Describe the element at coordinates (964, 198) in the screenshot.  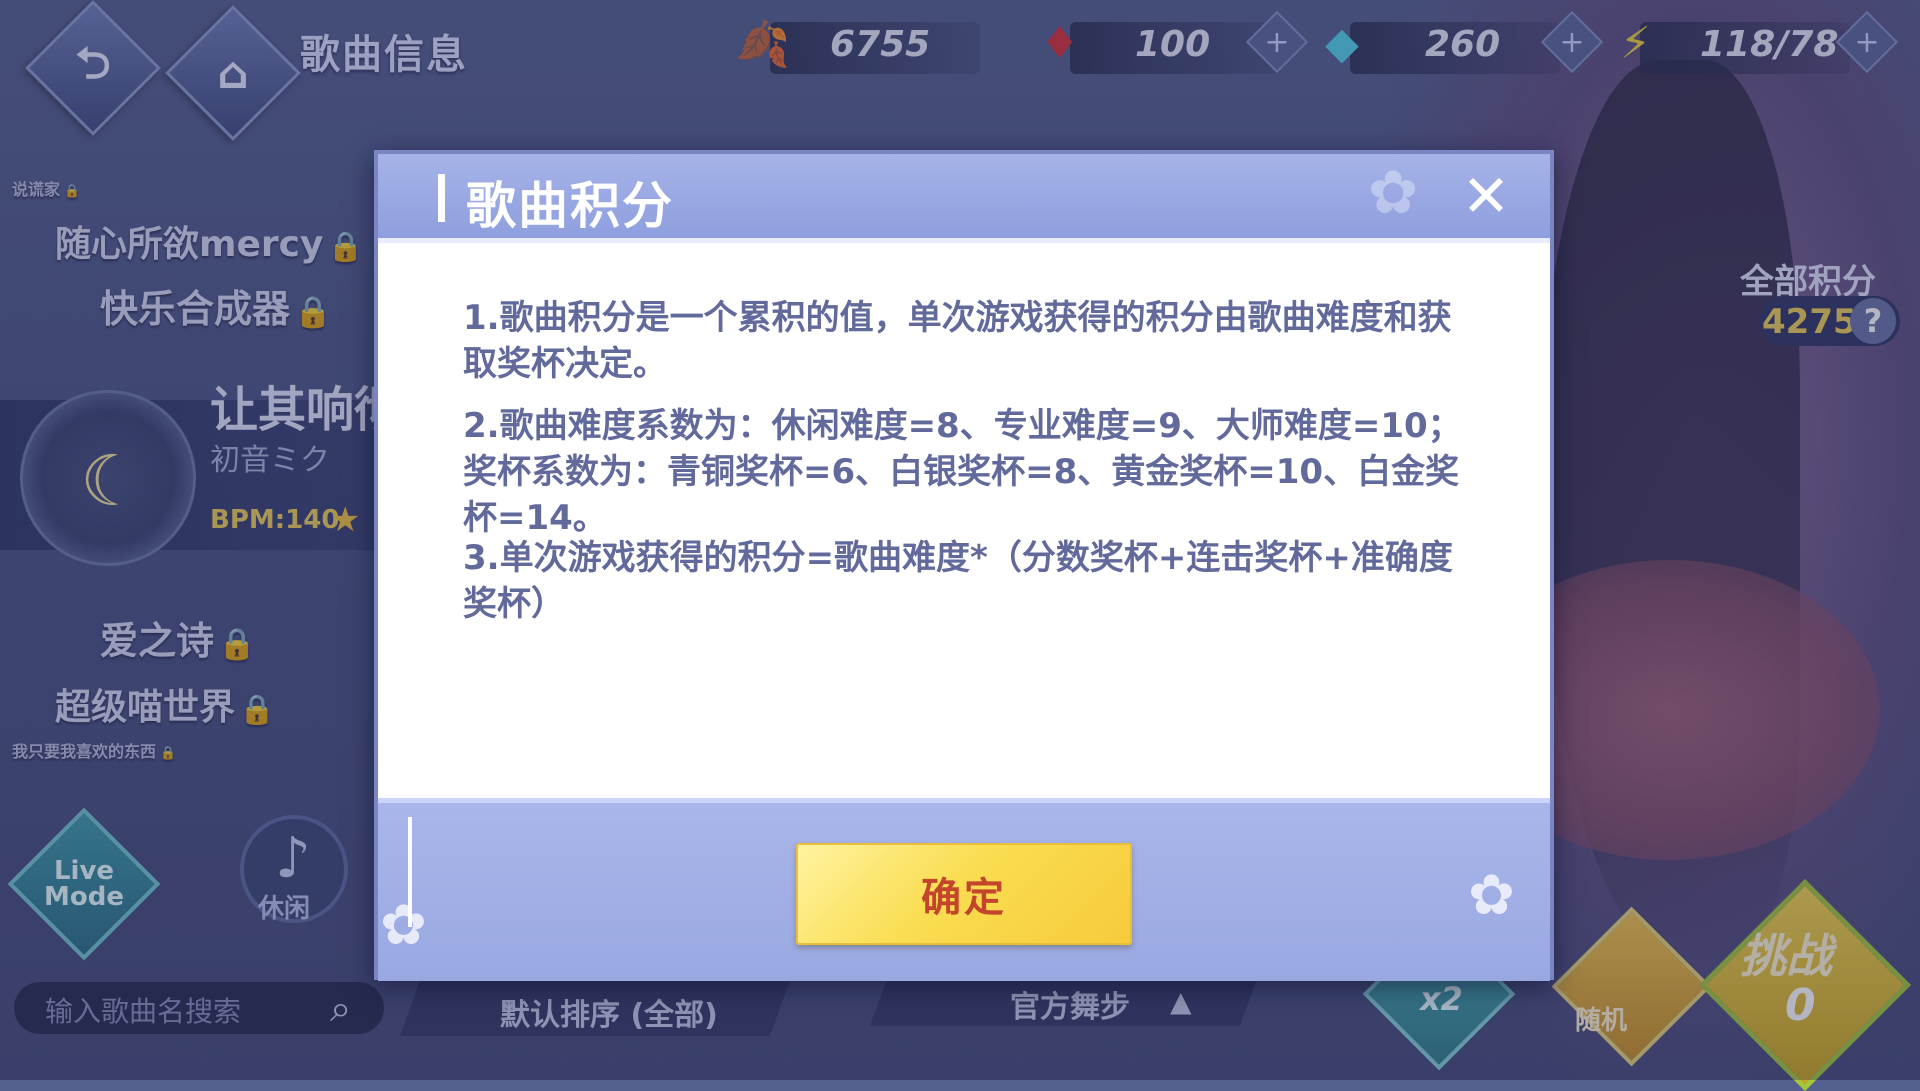
I see `dialog-header: 歌曲积分 ✿ ✕` at that location.